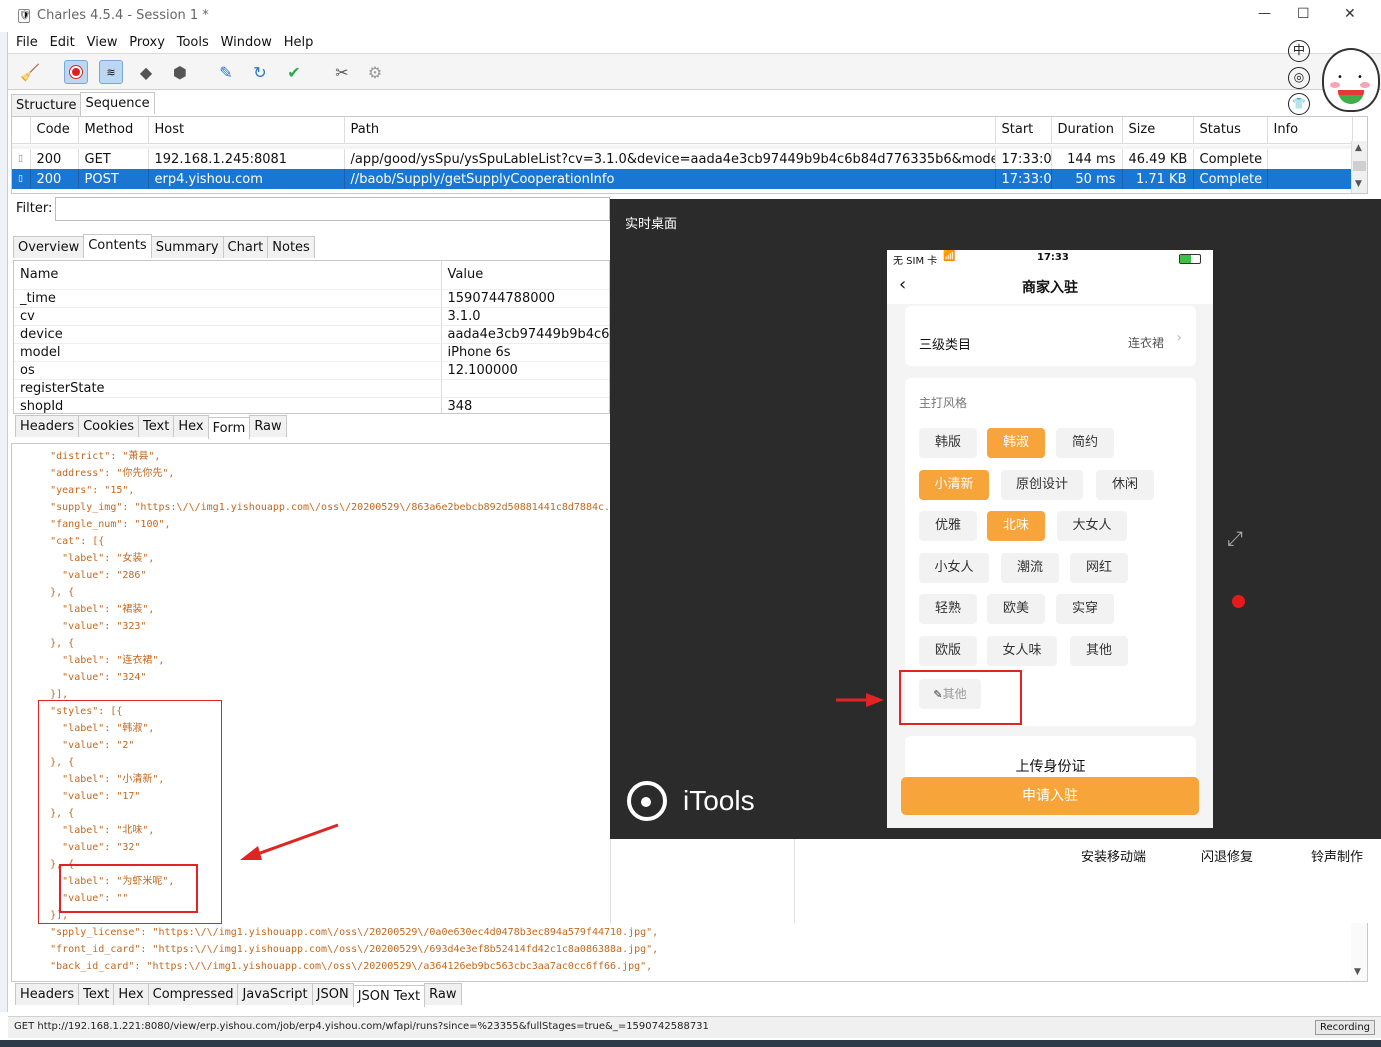 The image size is (1381, 1047). What do you see at coordinates (294, 72) in the screenshot?
I see `check-icon: ✔` at bounding box center [294, 72].